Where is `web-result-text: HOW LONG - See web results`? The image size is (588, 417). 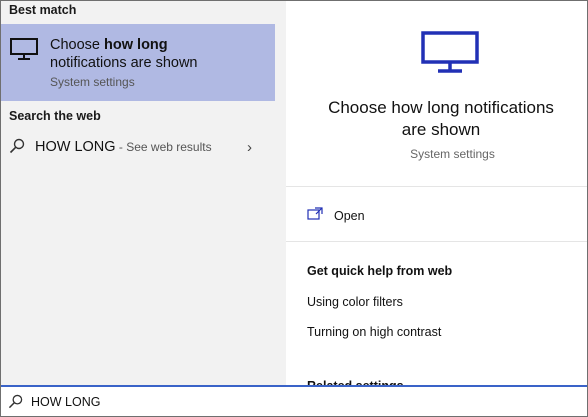
web-result-text: HOW LONG - See web results is located at coordinates (123, 147).